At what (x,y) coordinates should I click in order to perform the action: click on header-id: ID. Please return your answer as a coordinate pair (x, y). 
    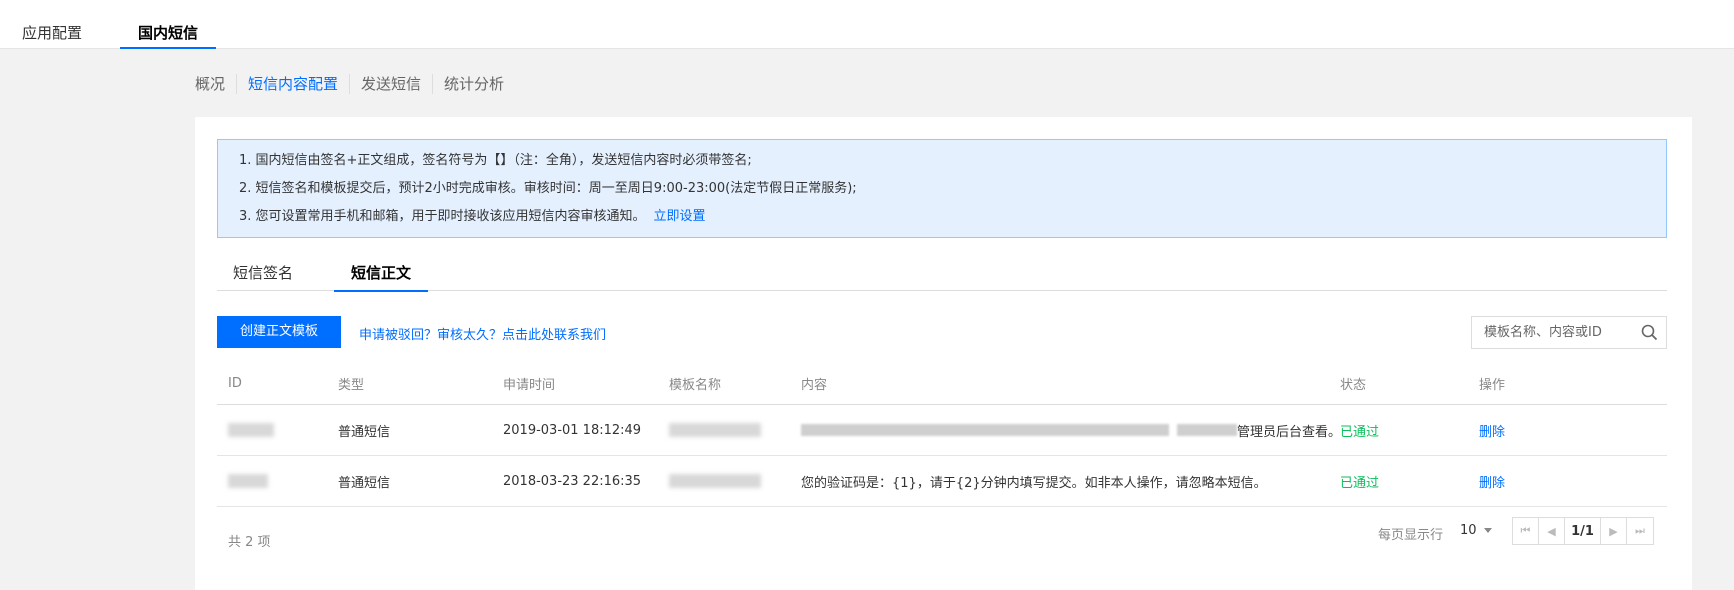
    Looking at the image, I should click on (235, 383).